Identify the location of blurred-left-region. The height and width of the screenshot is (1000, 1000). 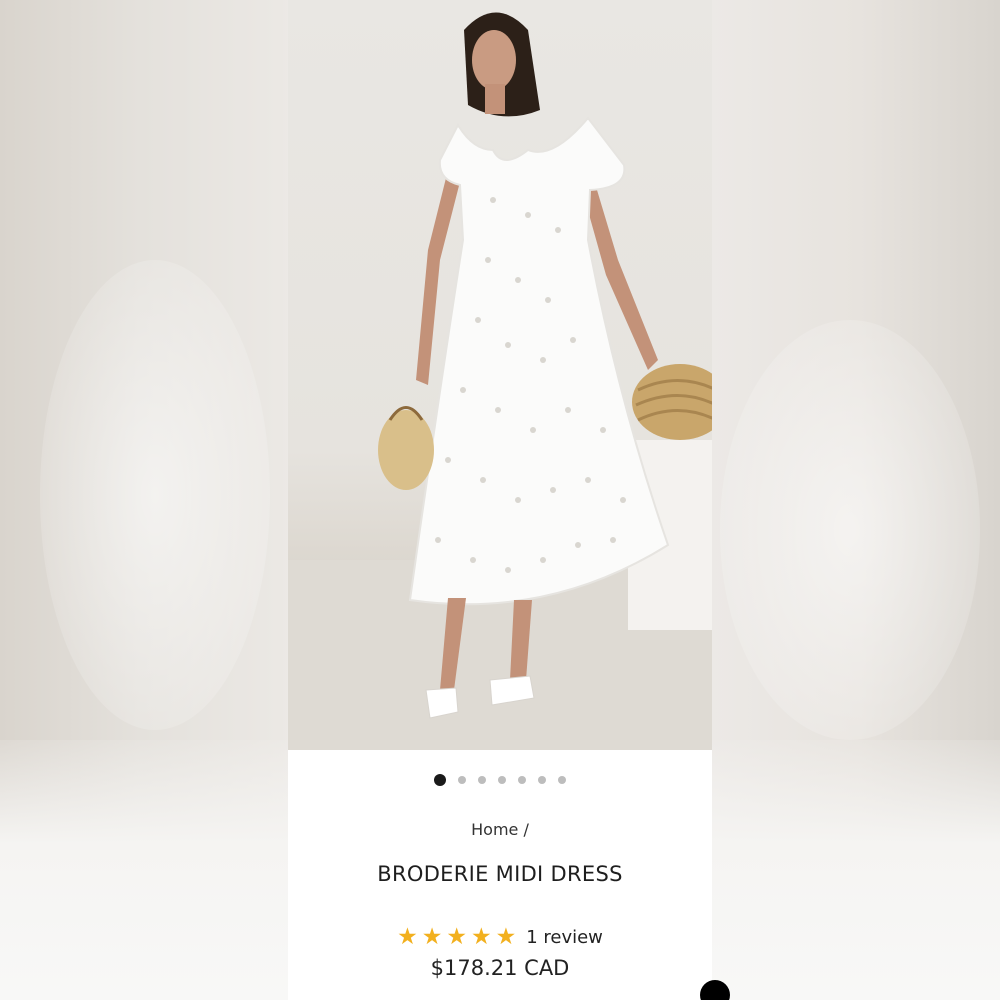
(155, 495).